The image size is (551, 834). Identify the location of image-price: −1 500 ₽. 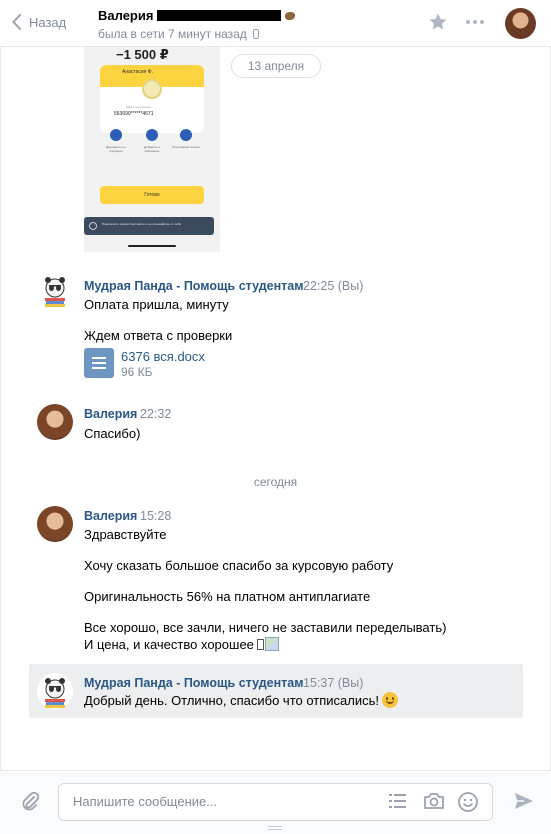
(142, 54).